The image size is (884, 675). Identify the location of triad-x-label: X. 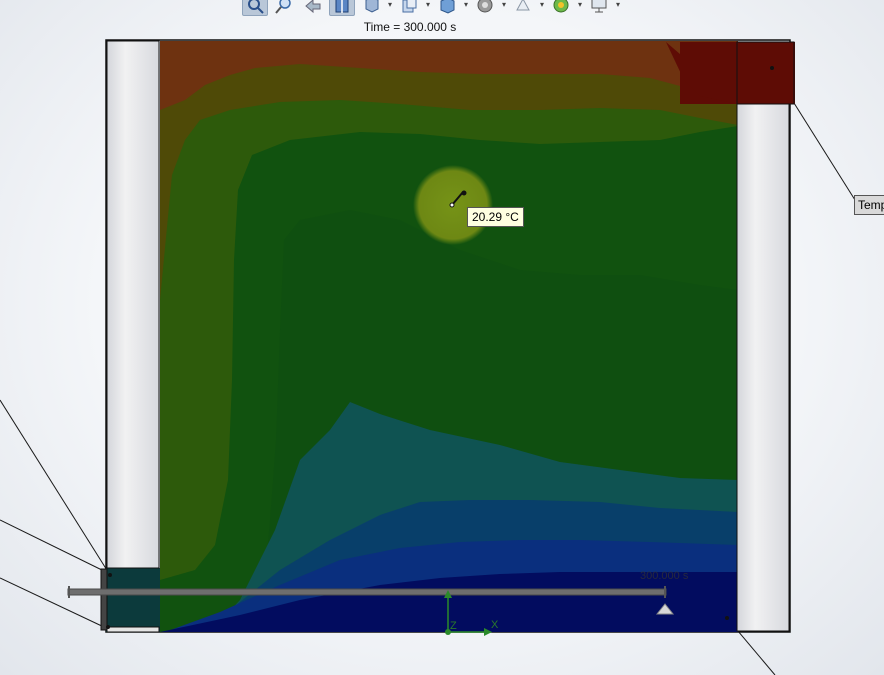
(495, 625).